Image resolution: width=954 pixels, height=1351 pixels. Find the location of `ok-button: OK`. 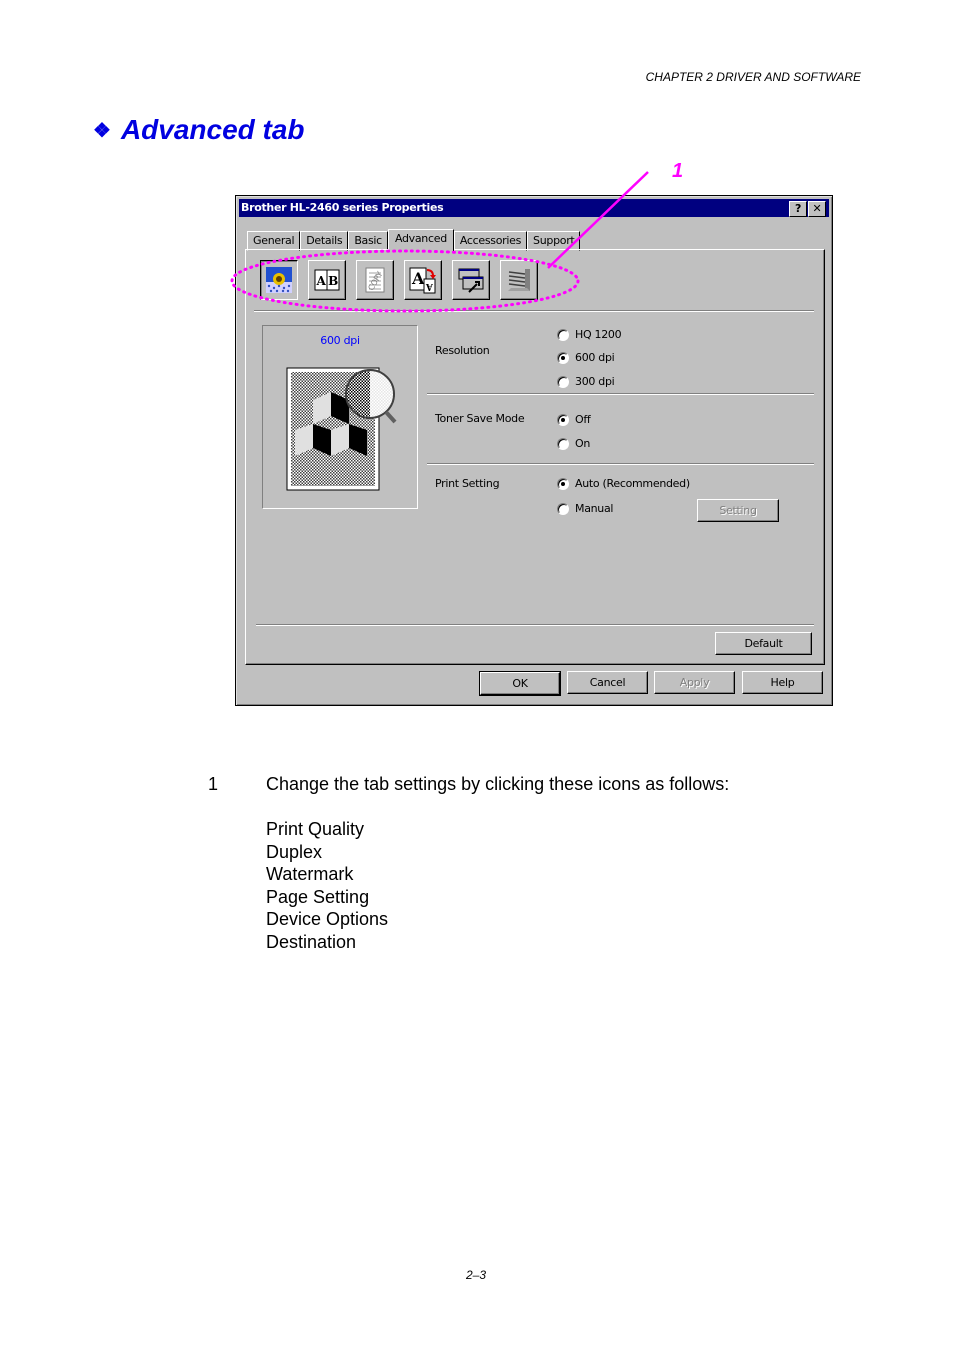

ok-button: OK is located at coordinates (520, 683).